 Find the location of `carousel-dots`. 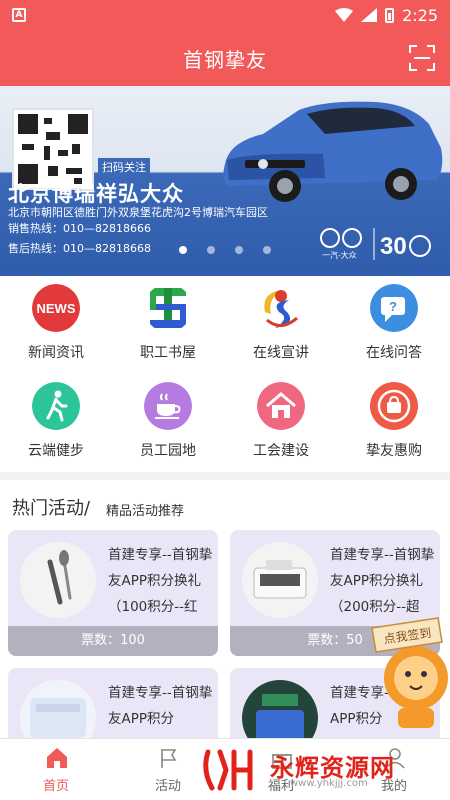

carousel-dots is located at coordinates (225, 250).